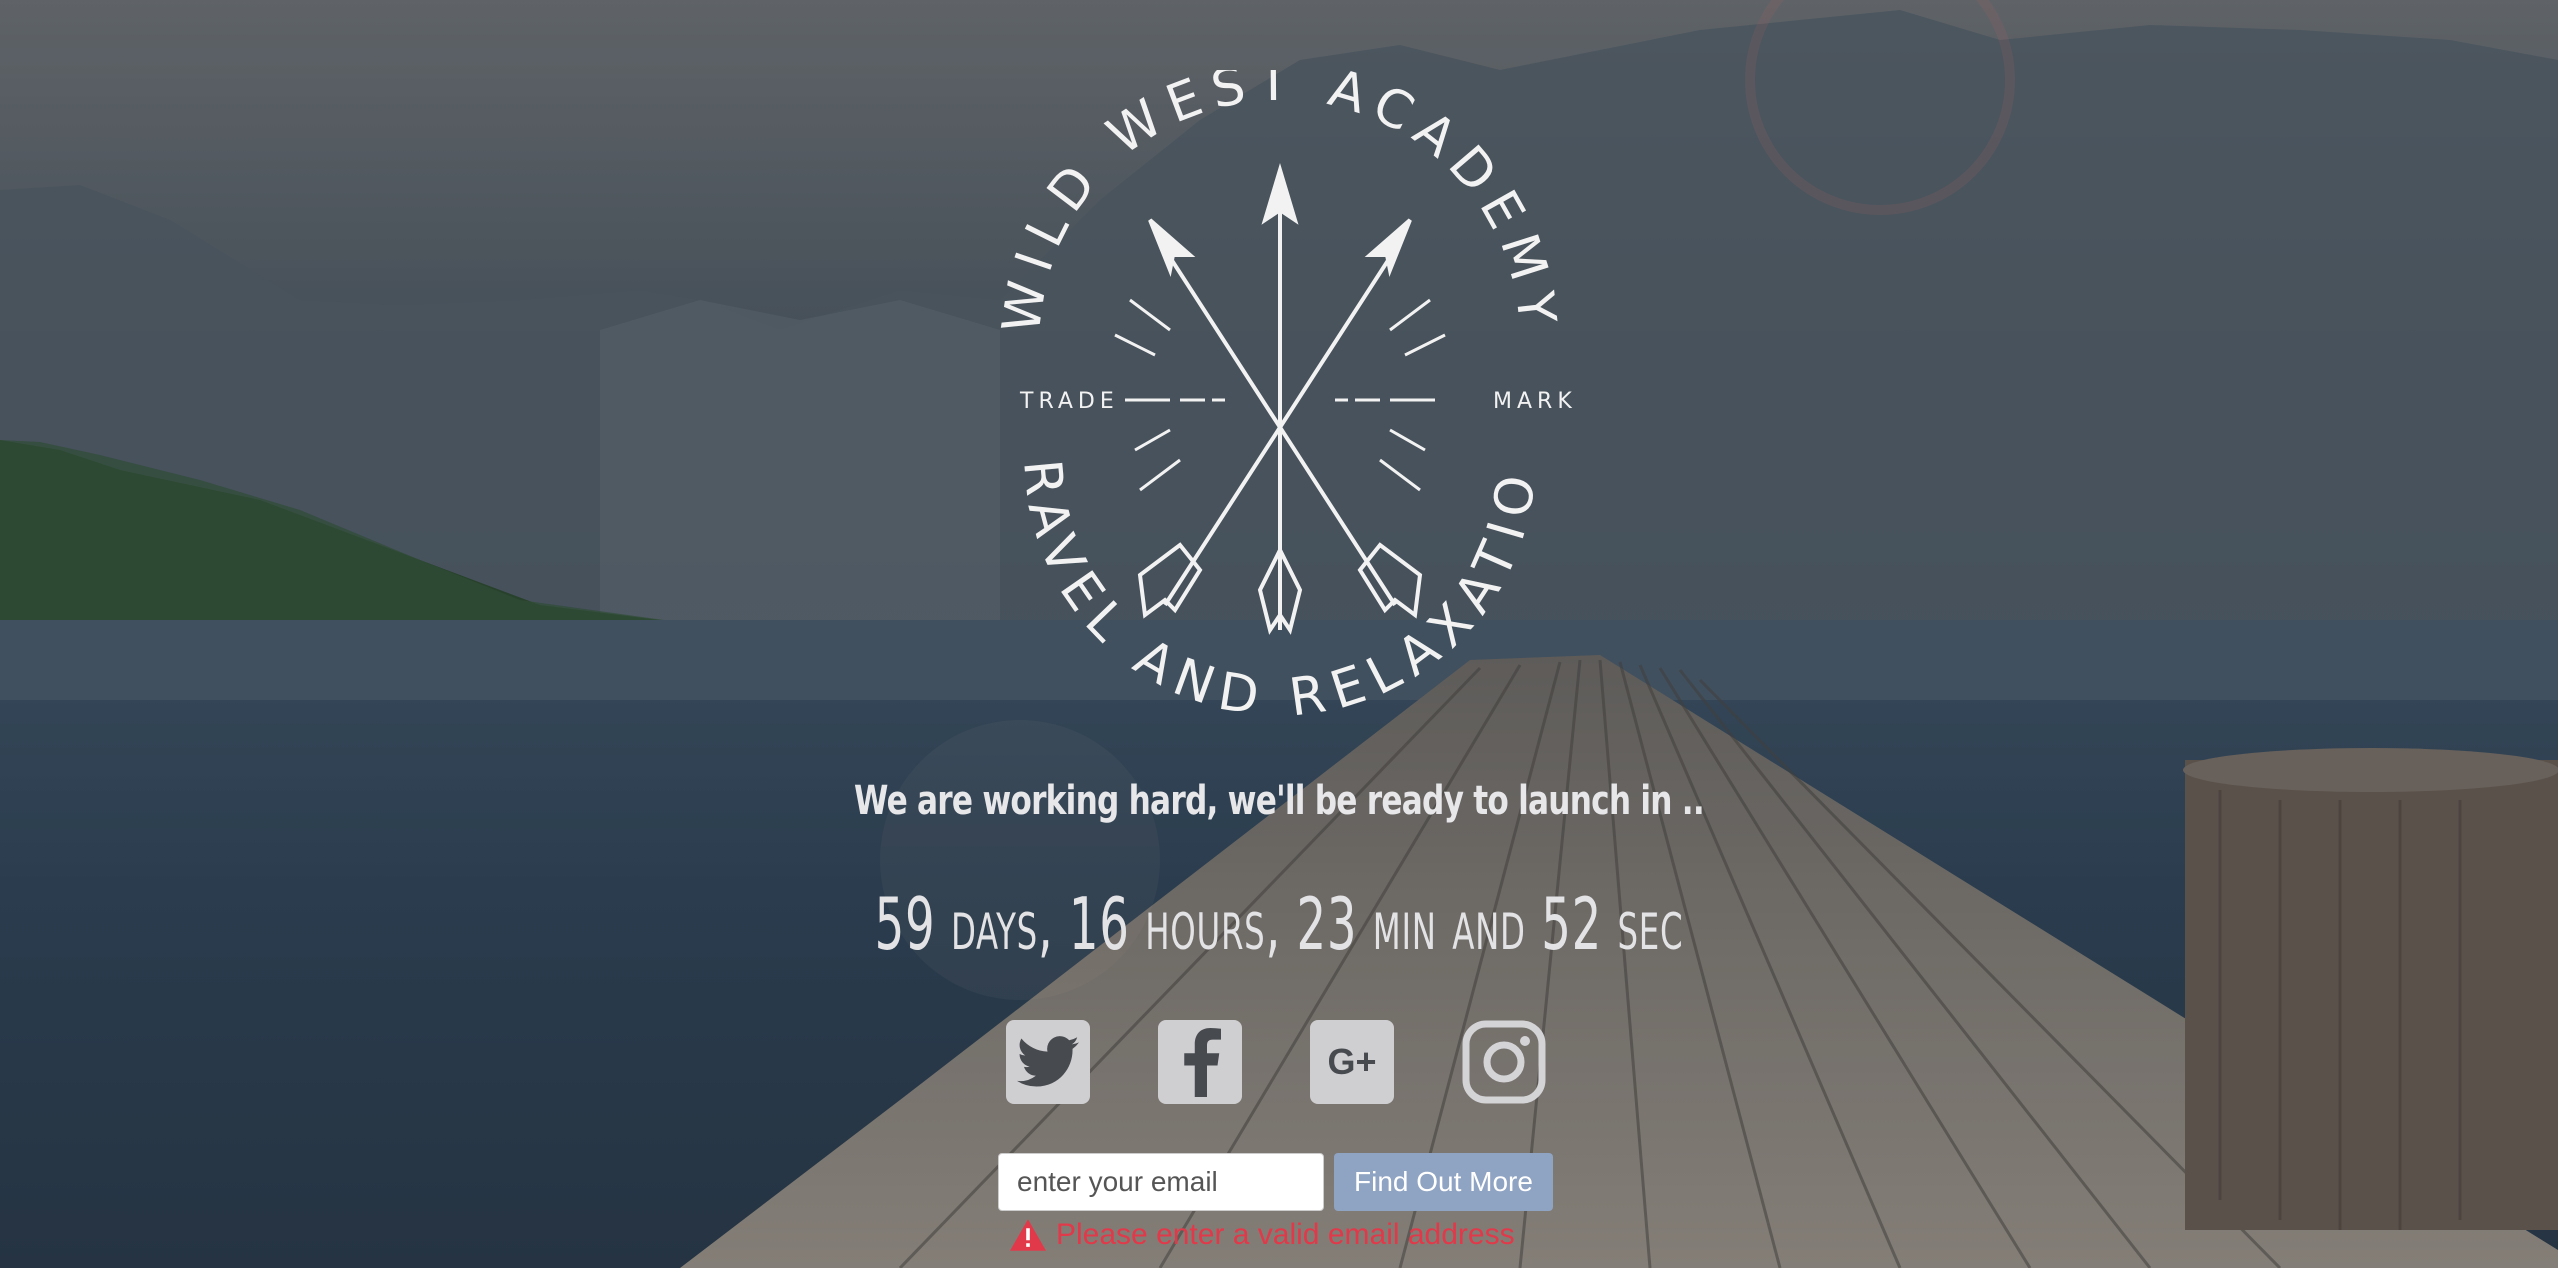 The image size is (2558, 1268). What do you see at coordinates (1028, 1235) in the screenshot?
I see `warning-icon` at bounding box center [1028, 1235].